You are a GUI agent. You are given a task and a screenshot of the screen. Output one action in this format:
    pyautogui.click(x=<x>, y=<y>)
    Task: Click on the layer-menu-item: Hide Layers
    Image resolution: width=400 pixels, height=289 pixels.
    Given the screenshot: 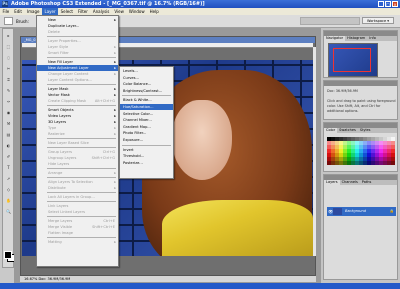 What is the action you would take?
    pyautogui.click(x=77, y=164)
    